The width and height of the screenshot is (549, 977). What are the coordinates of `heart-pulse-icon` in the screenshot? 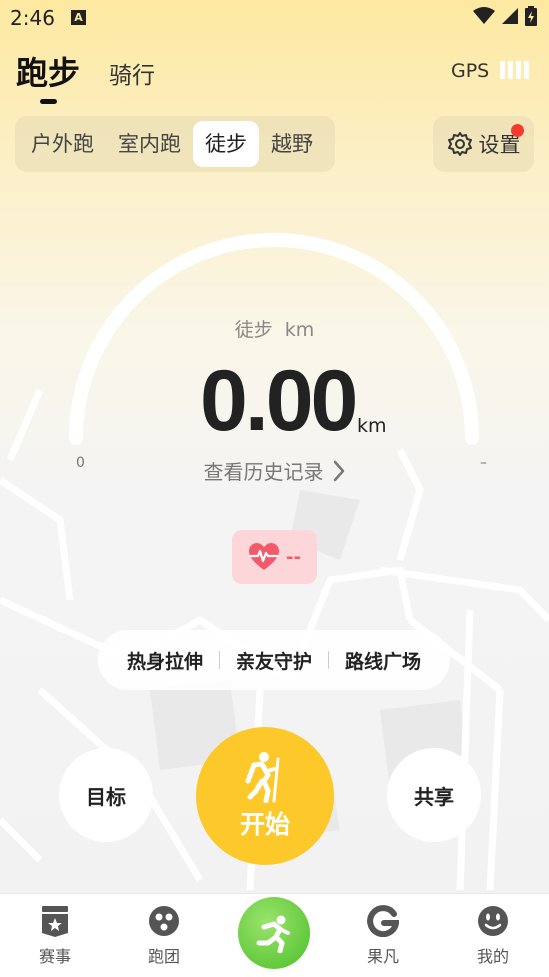 It's located at (264, 556).